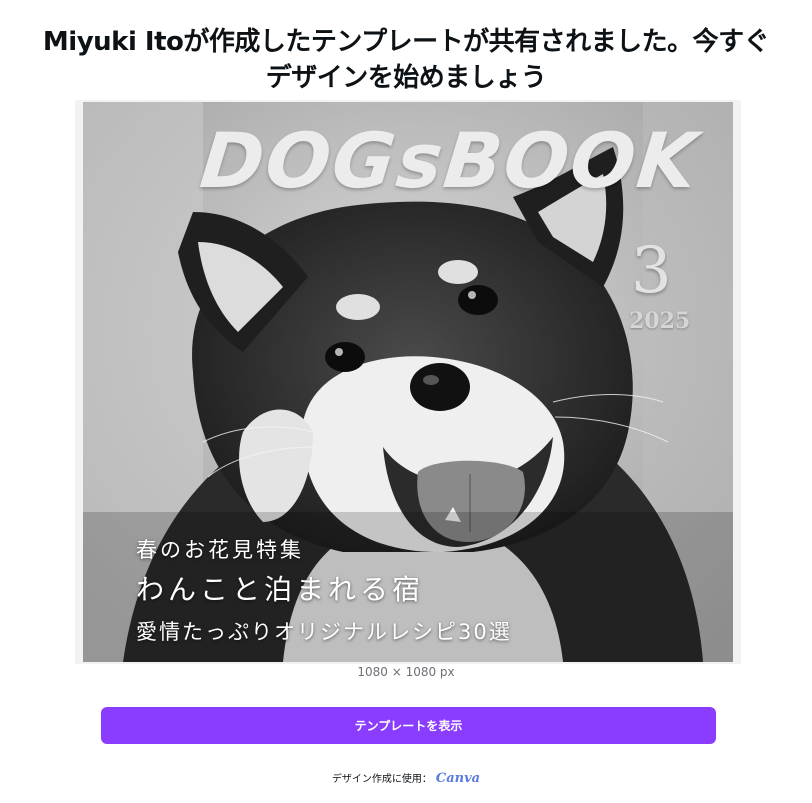 The width and height of the screenshot is (812, 803). Describe the element at coordinates (660, 321) in the screenshot. I see `issue-year: 2025` at that location.